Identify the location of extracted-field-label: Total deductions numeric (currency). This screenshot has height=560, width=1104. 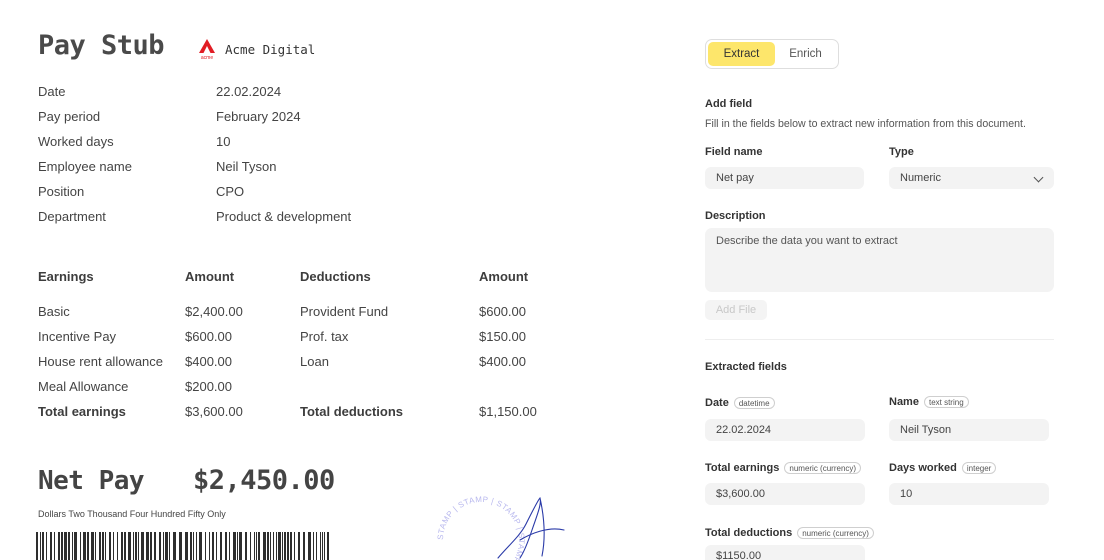
(789, 533).